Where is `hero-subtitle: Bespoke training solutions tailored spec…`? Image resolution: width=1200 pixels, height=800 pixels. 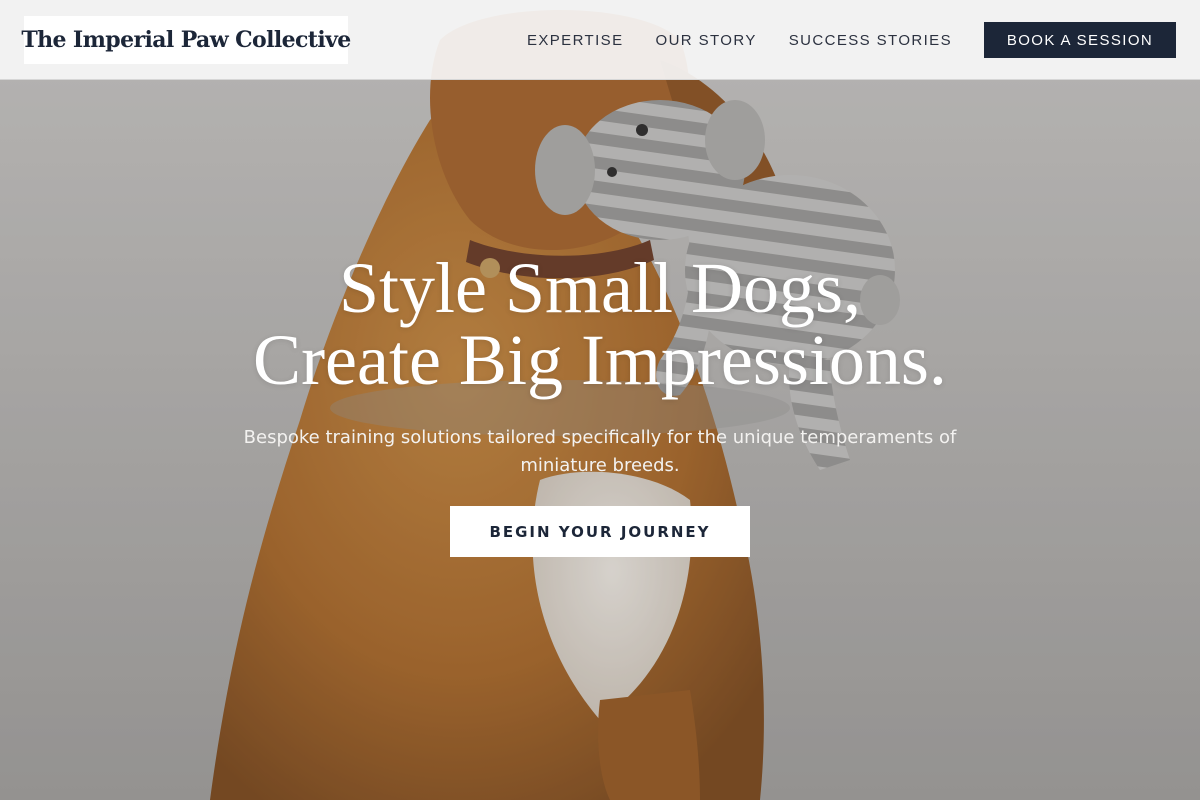
hero-subtitle: Bespoke training solutions tailored spec… is located at coordinates (600, 451).